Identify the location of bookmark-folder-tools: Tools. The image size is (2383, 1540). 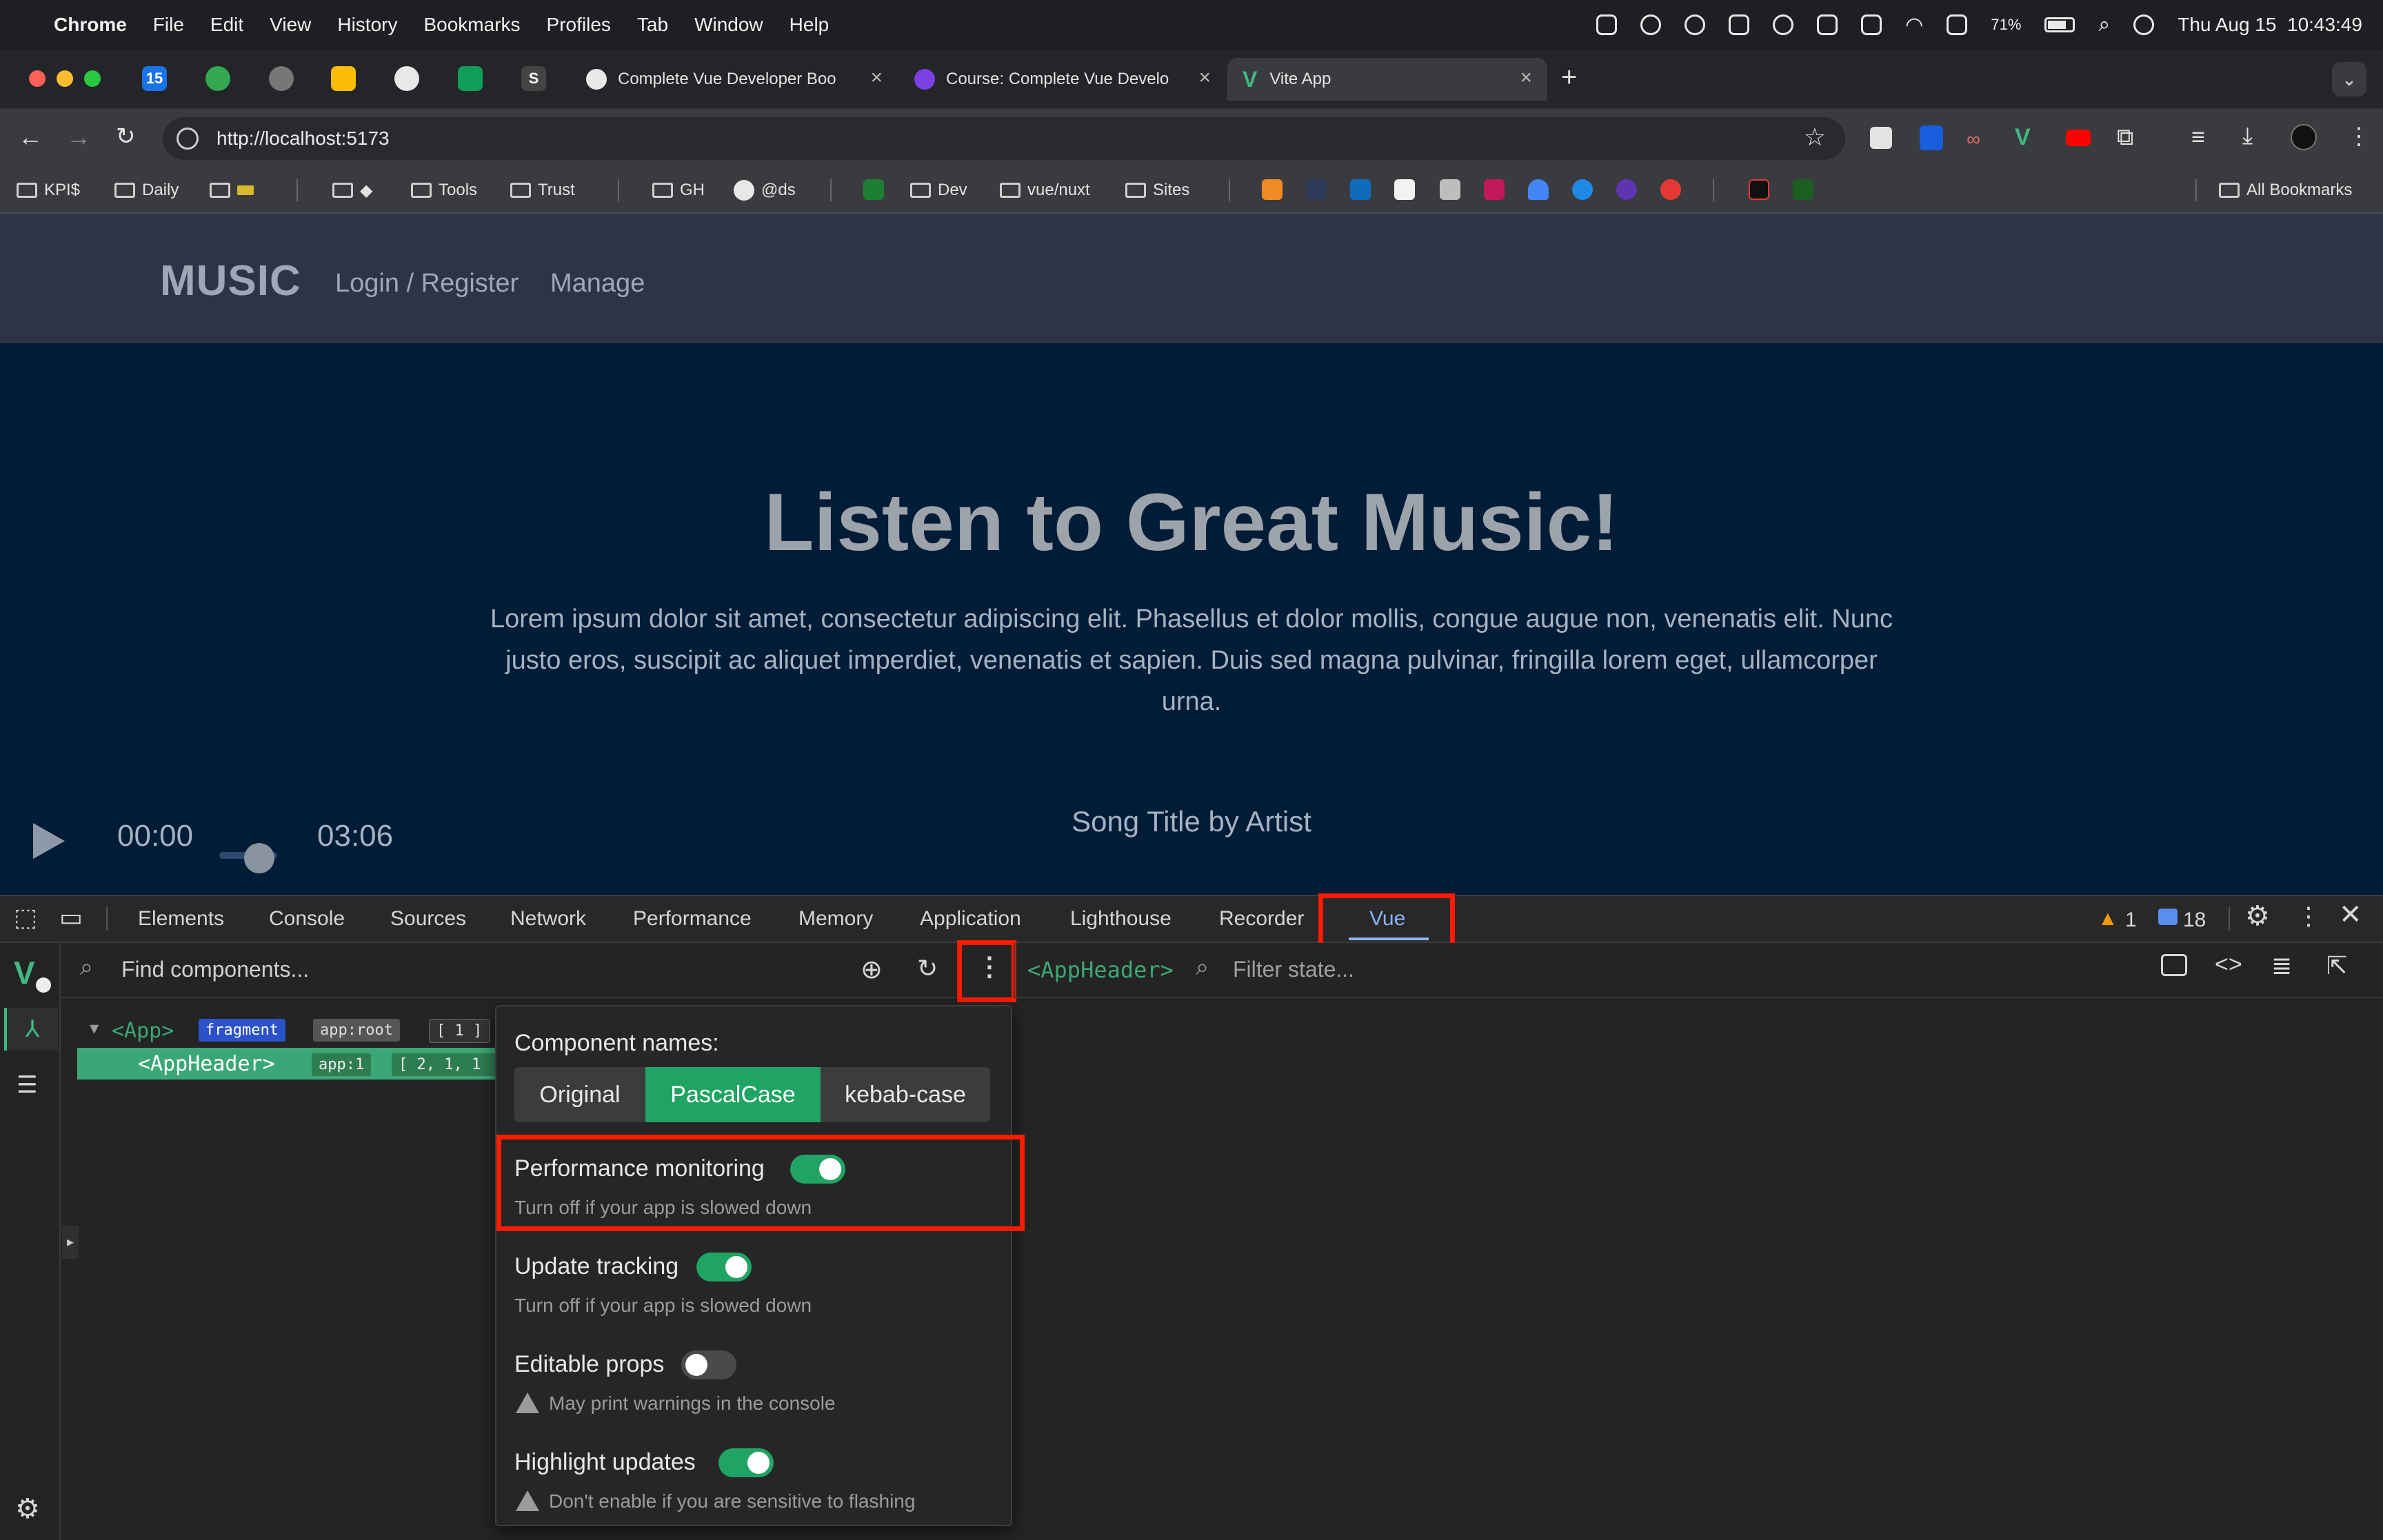
(444, 191).